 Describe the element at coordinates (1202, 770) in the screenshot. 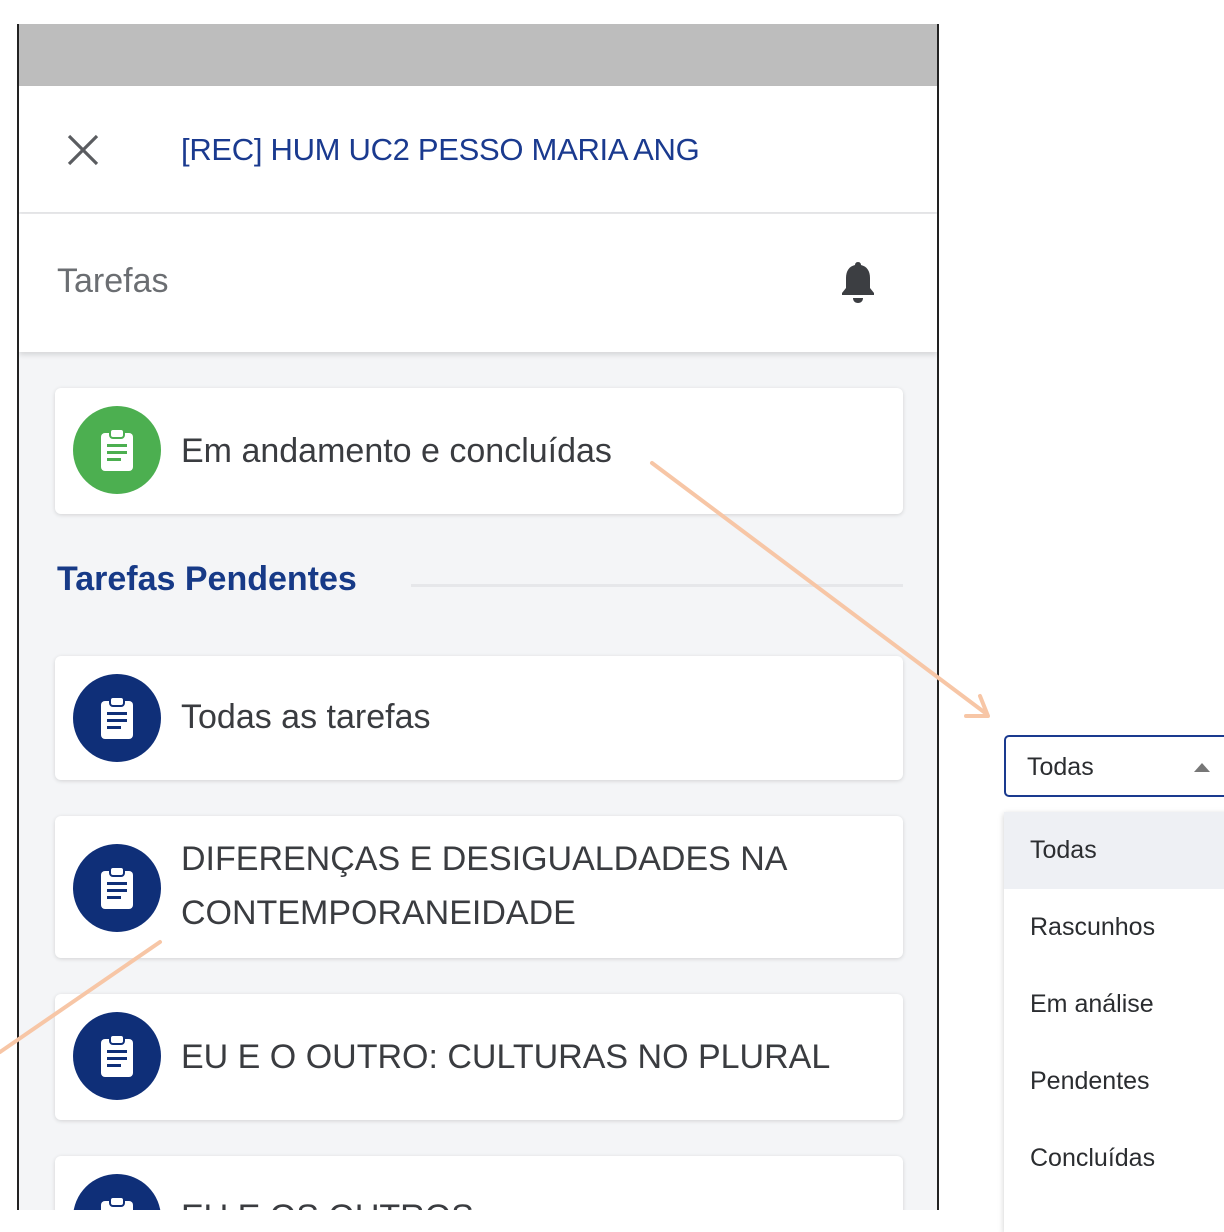

I see `caret-up-icon` at that location.